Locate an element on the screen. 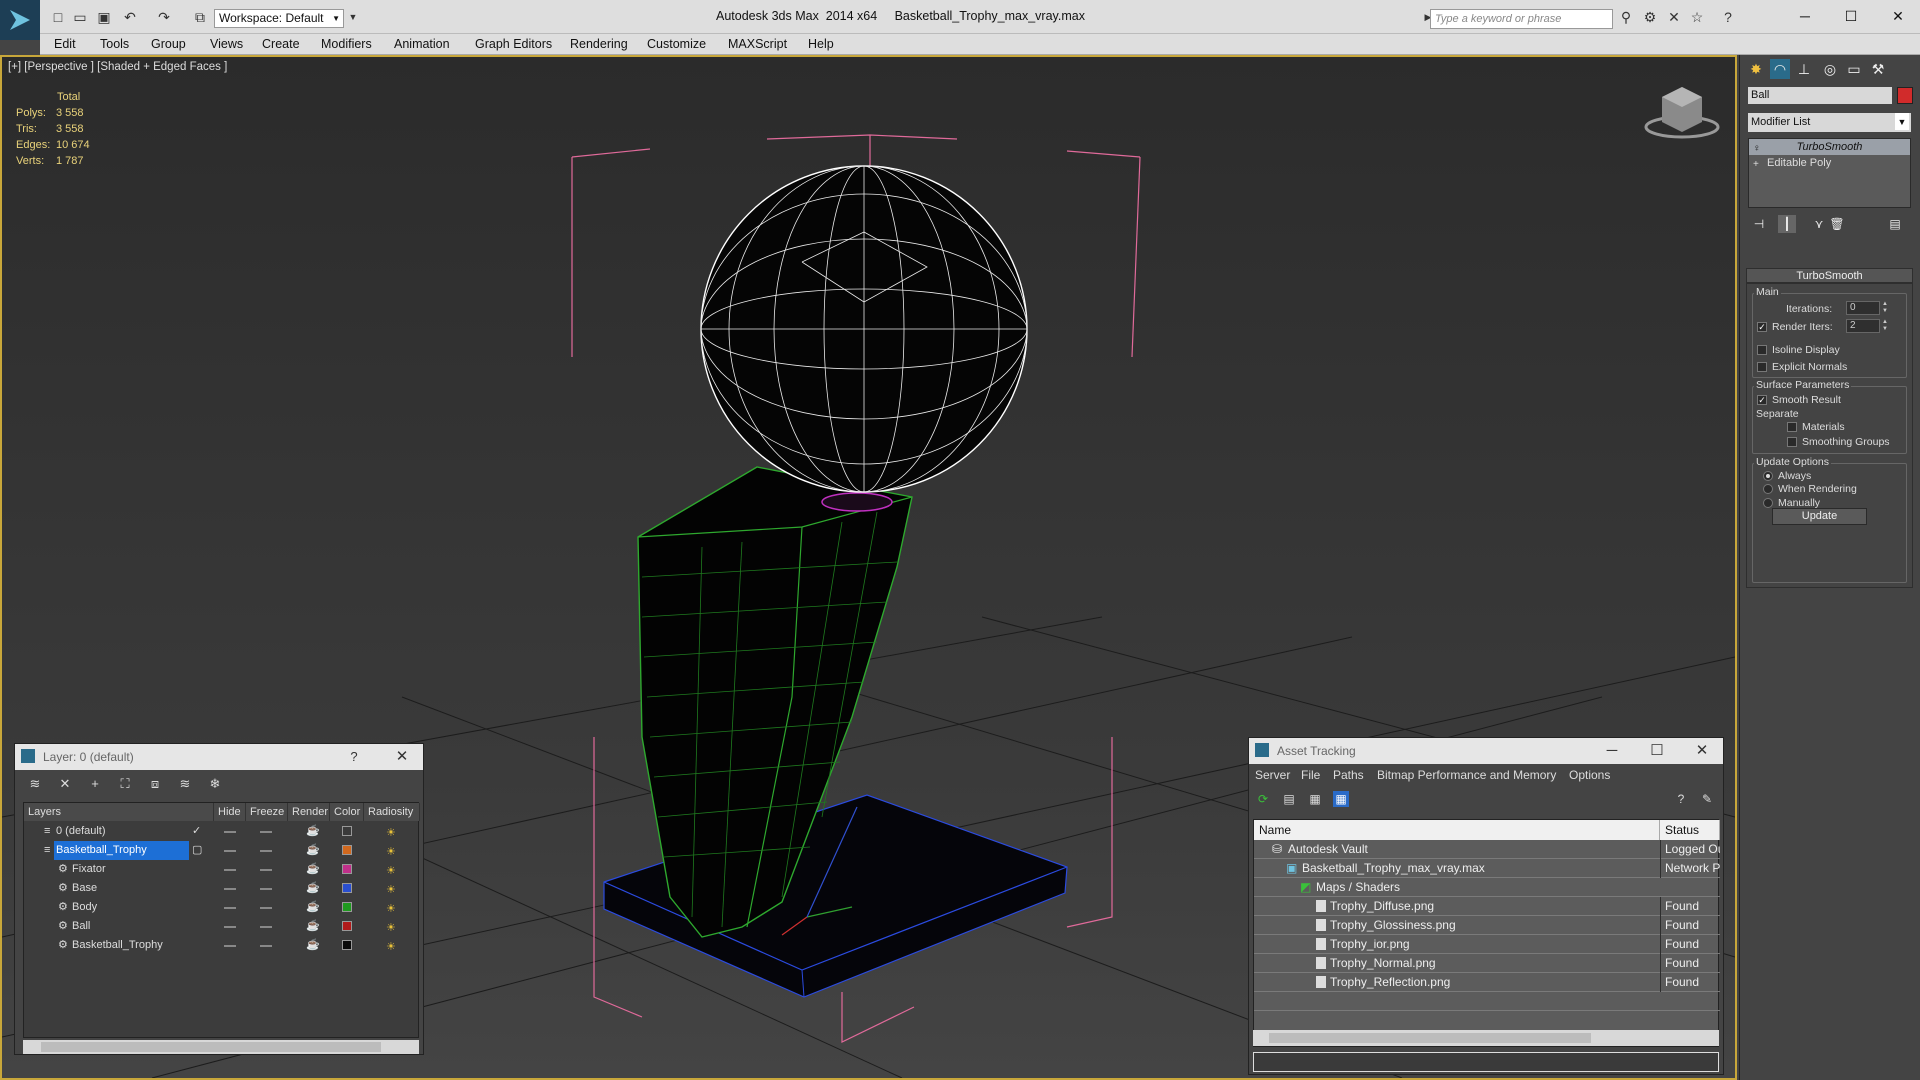  column-header-freeze: Freeze is located at coordinates (267, 812).